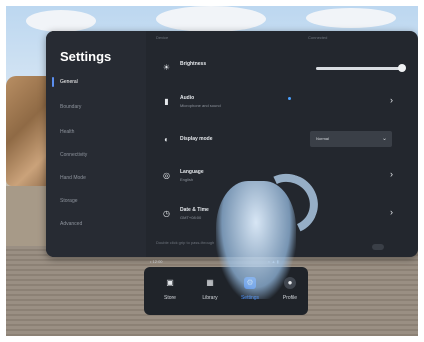 This screenshot has width=424, height=342. What do you see at coordinates (170, 298) in the screenshot?
I see `taskbar-label: Store` at bounding box center [170, 298].